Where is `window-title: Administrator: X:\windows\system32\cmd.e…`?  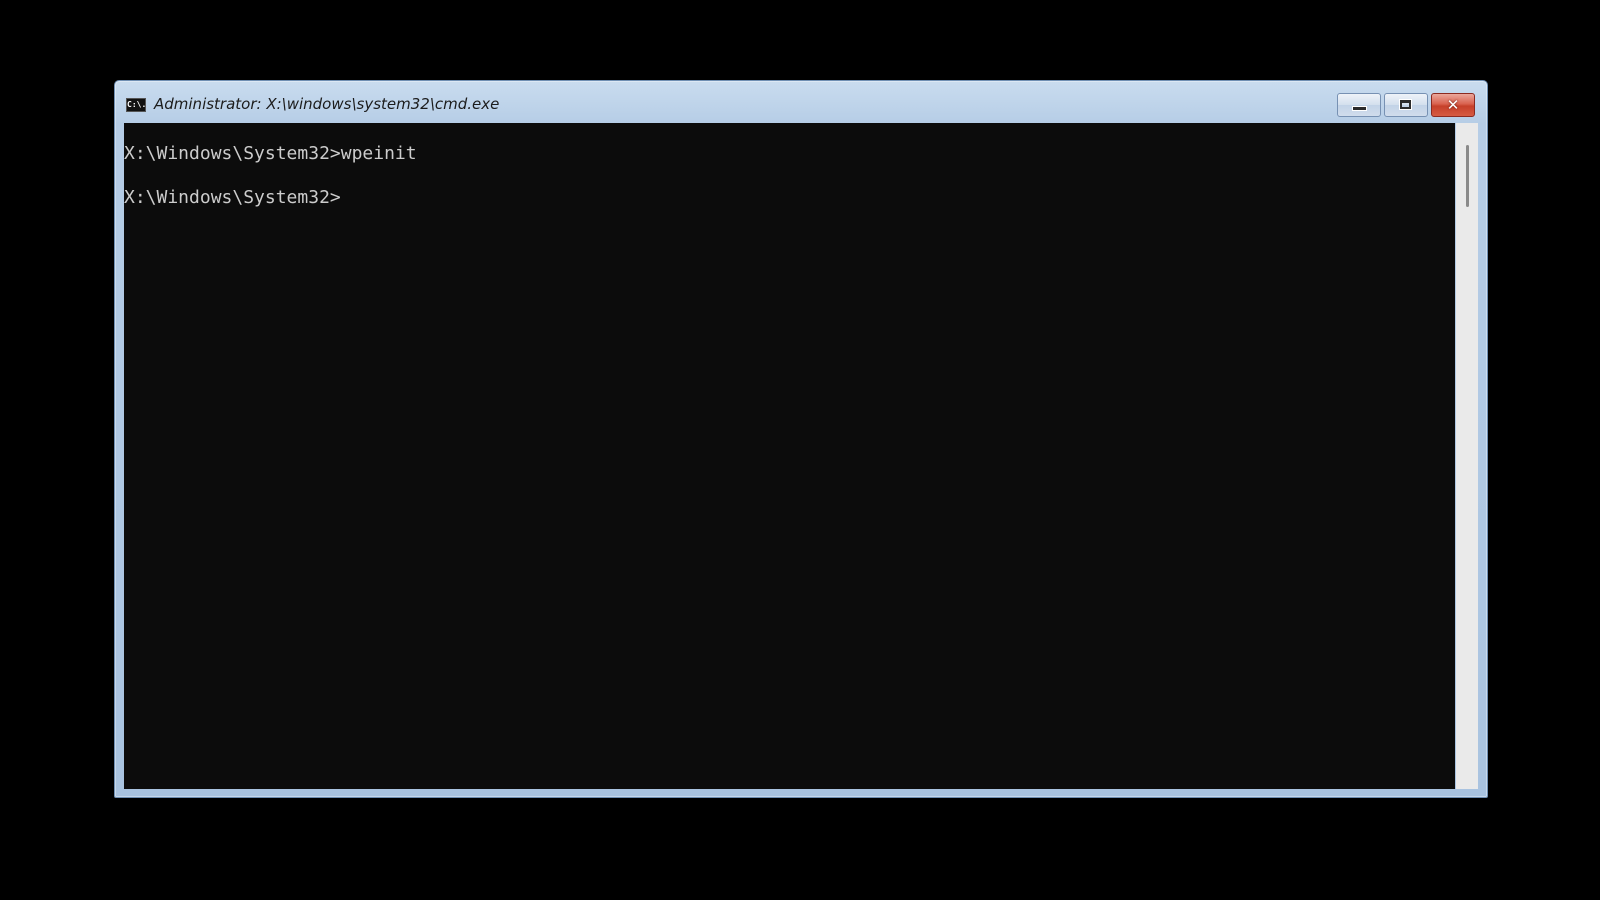
window-title: Administrator: X:\windows\system32\cmd.e… is located at coordinates (327, 104).